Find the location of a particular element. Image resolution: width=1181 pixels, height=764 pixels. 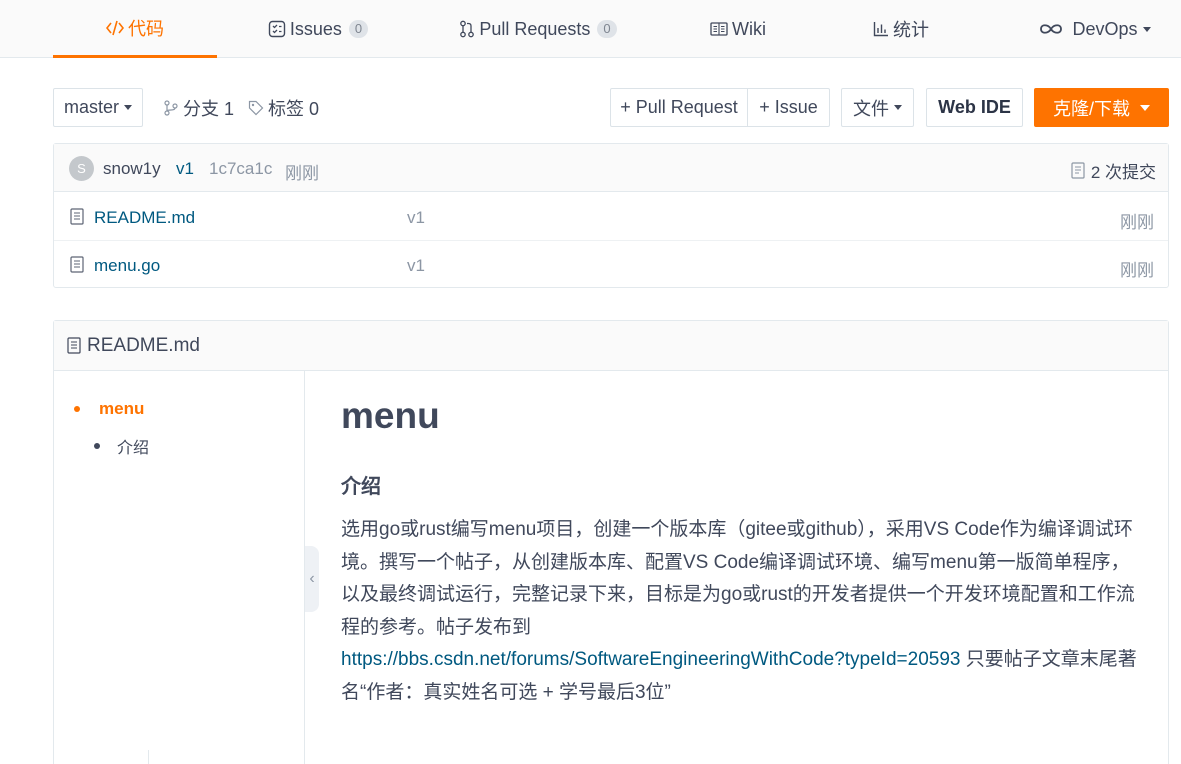

pull-request-icon is located at coordinates (467, 29).